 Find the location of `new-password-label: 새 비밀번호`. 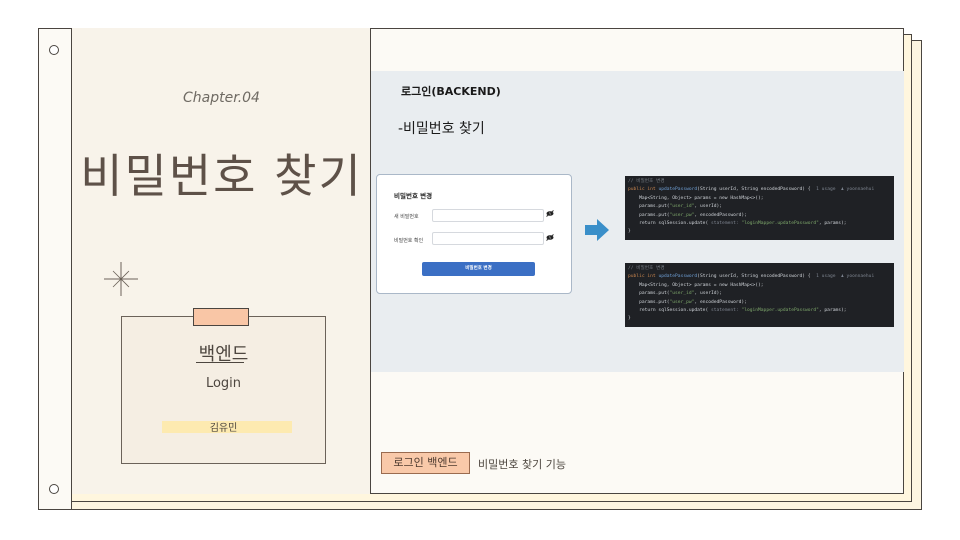

new-password-label: 새 비밀번호 is located at coordinates (406, 217).